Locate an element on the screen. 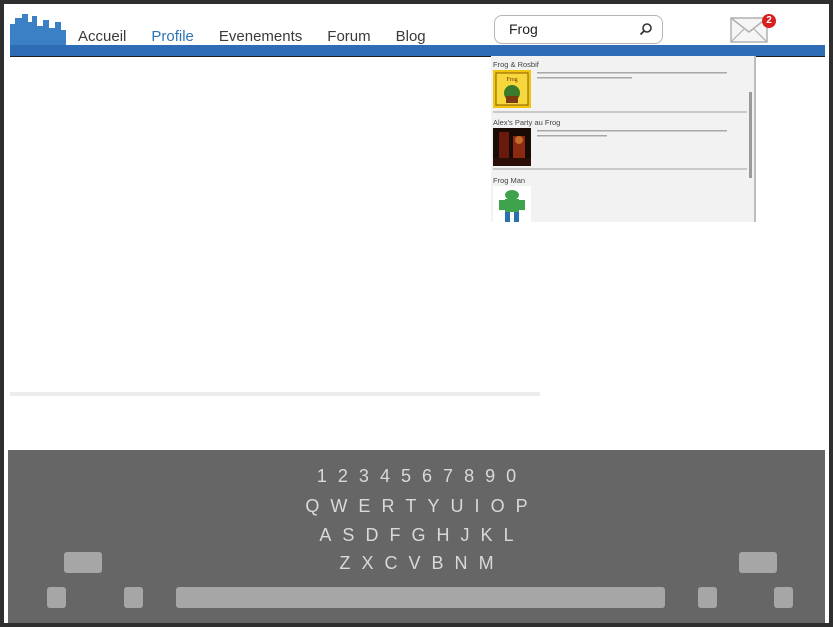 This screenshot has height=627, width=833. key: 8 is located at coordinates (469, 476).